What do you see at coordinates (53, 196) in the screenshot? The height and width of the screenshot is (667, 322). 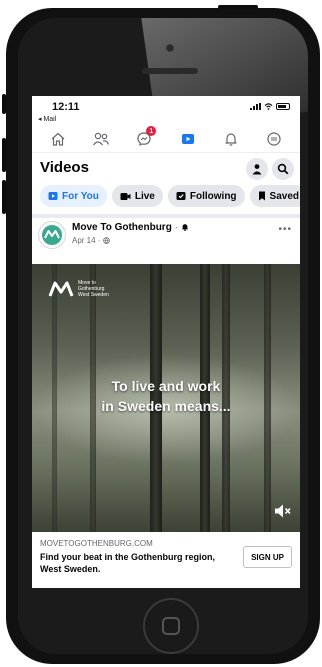 I see `play-icon` at bounding box center [53, 196].